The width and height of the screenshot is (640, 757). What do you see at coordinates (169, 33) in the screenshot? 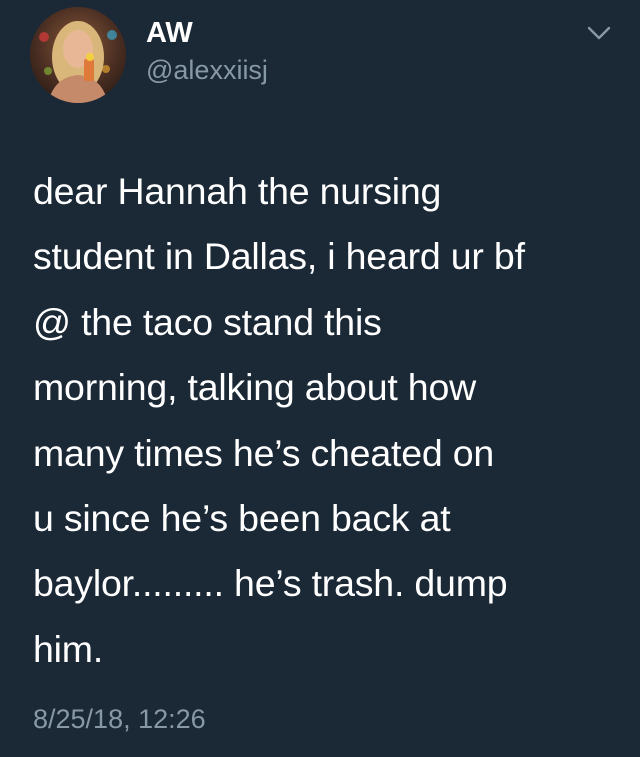
I see `display-name: AW` at bounding box center [169, 33].